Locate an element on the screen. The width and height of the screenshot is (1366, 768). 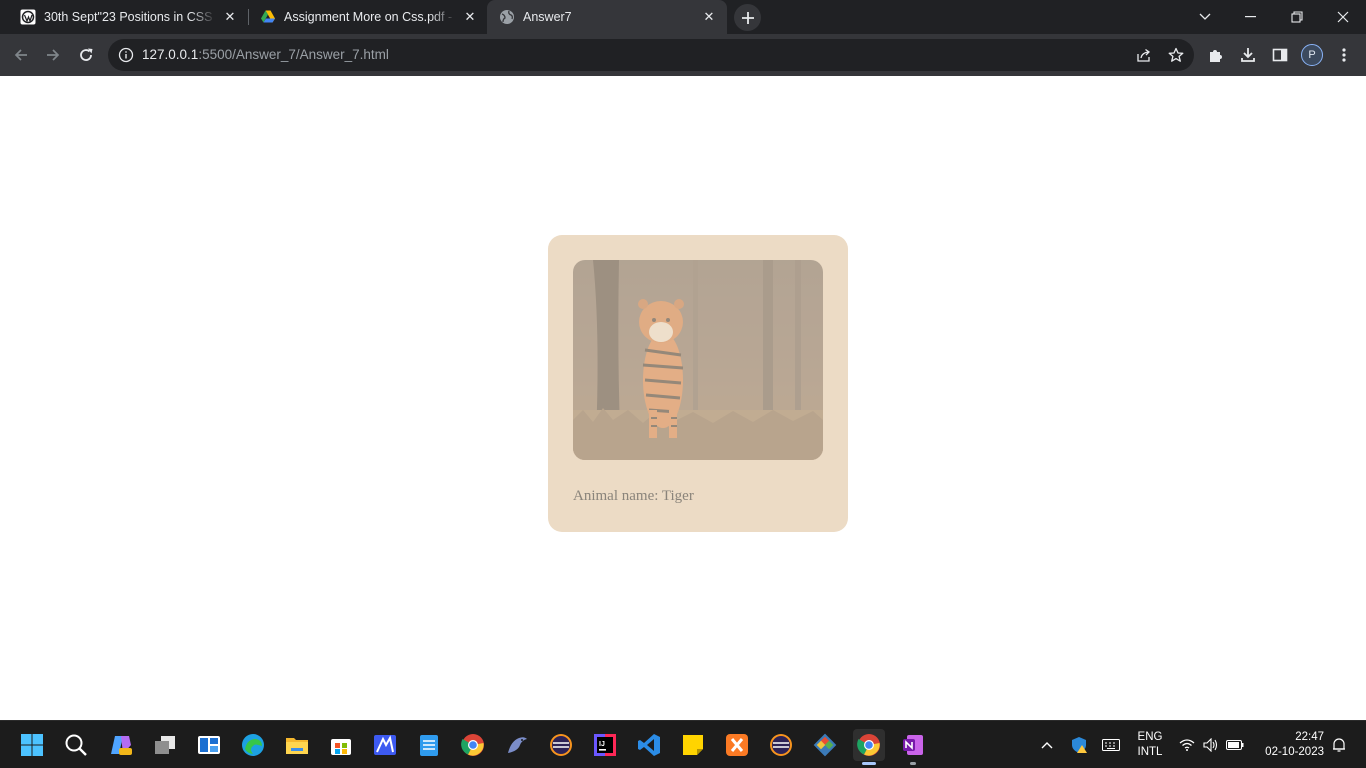
side-panel-button is located at coordinates (1280, 55).